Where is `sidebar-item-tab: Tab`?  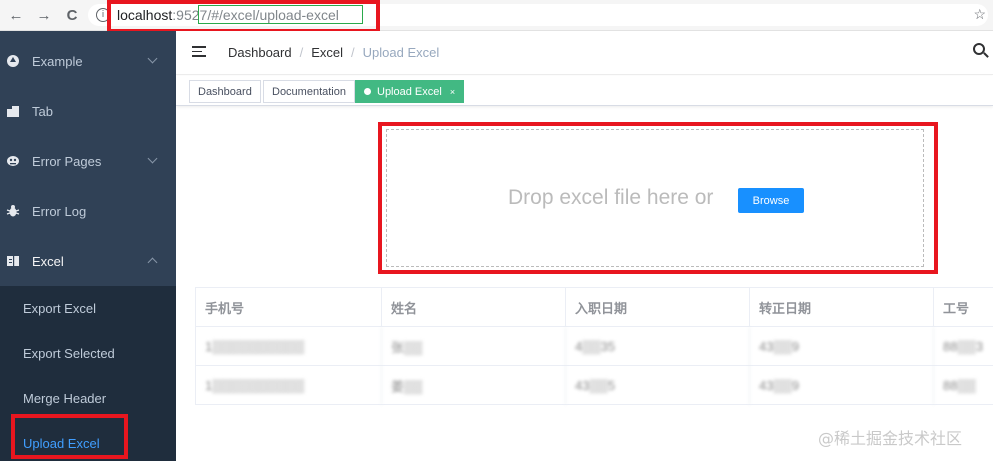 sidebar-item-tab: Tab is located at coordinates (88, 111).